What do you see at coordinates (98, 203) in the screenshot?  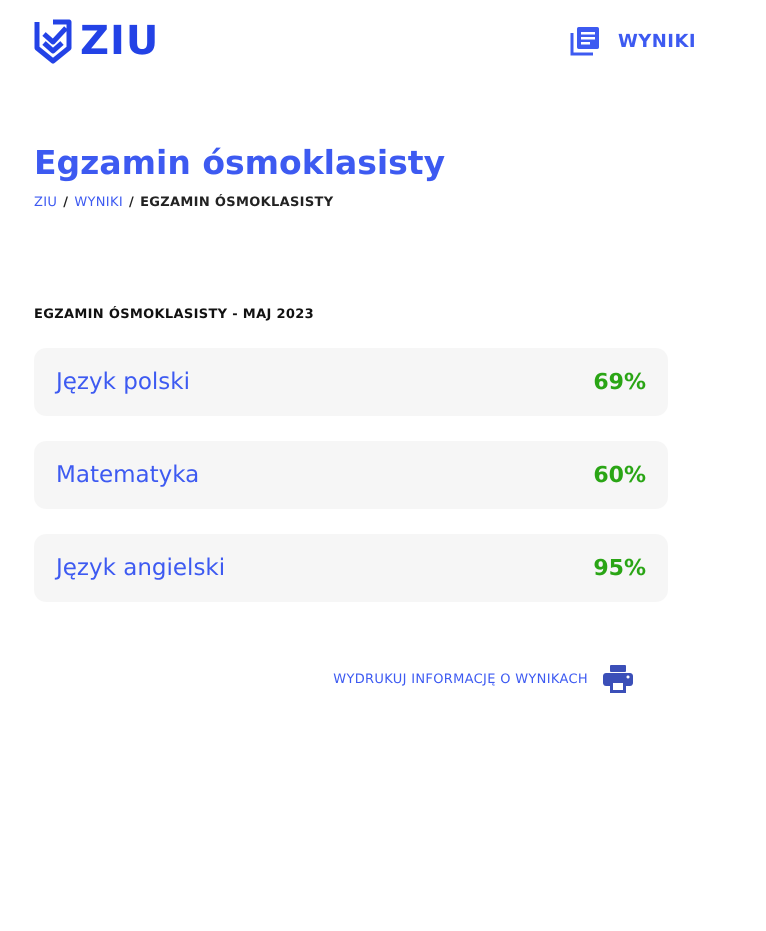 I see `breadcrumb-link: WYNIKI` at bounding box center [98, 203].